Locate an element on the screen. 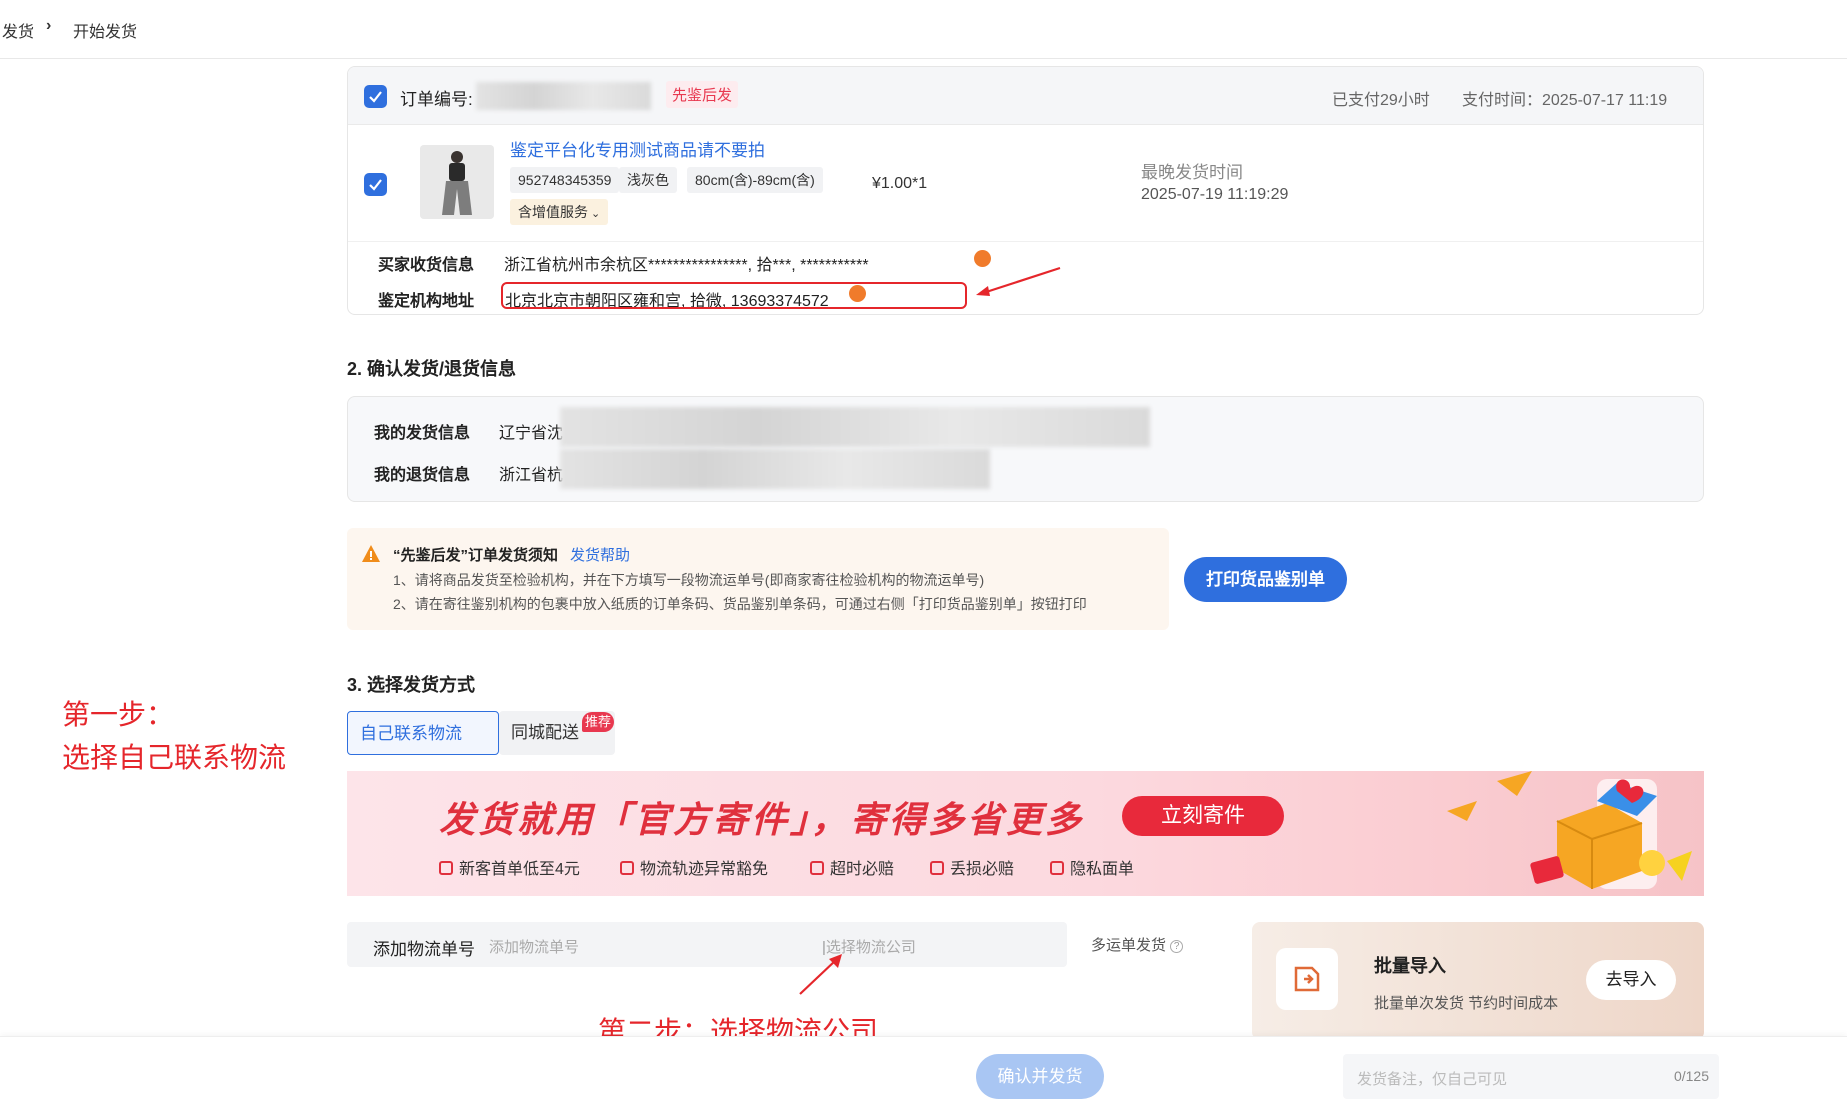  size-tag: 80cm(含)-89cm(含) is located at coordinates (755, 180).